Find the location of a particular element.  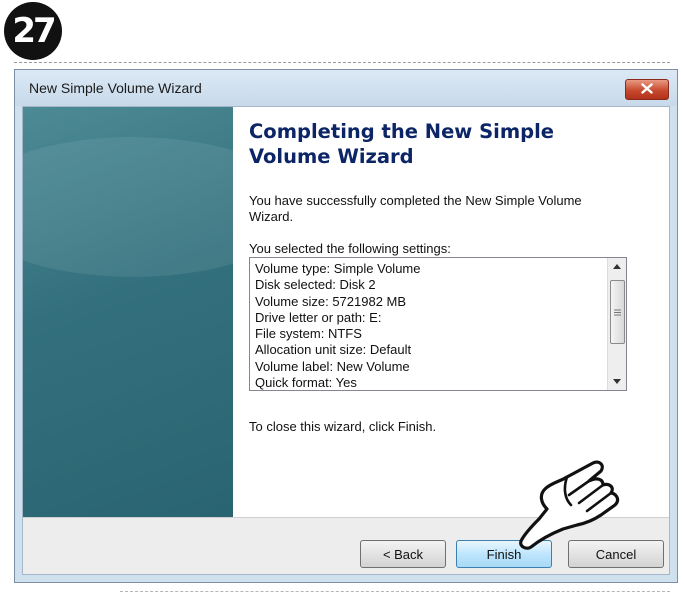

vertical-scrollbar is located at coordinates (616, 324).